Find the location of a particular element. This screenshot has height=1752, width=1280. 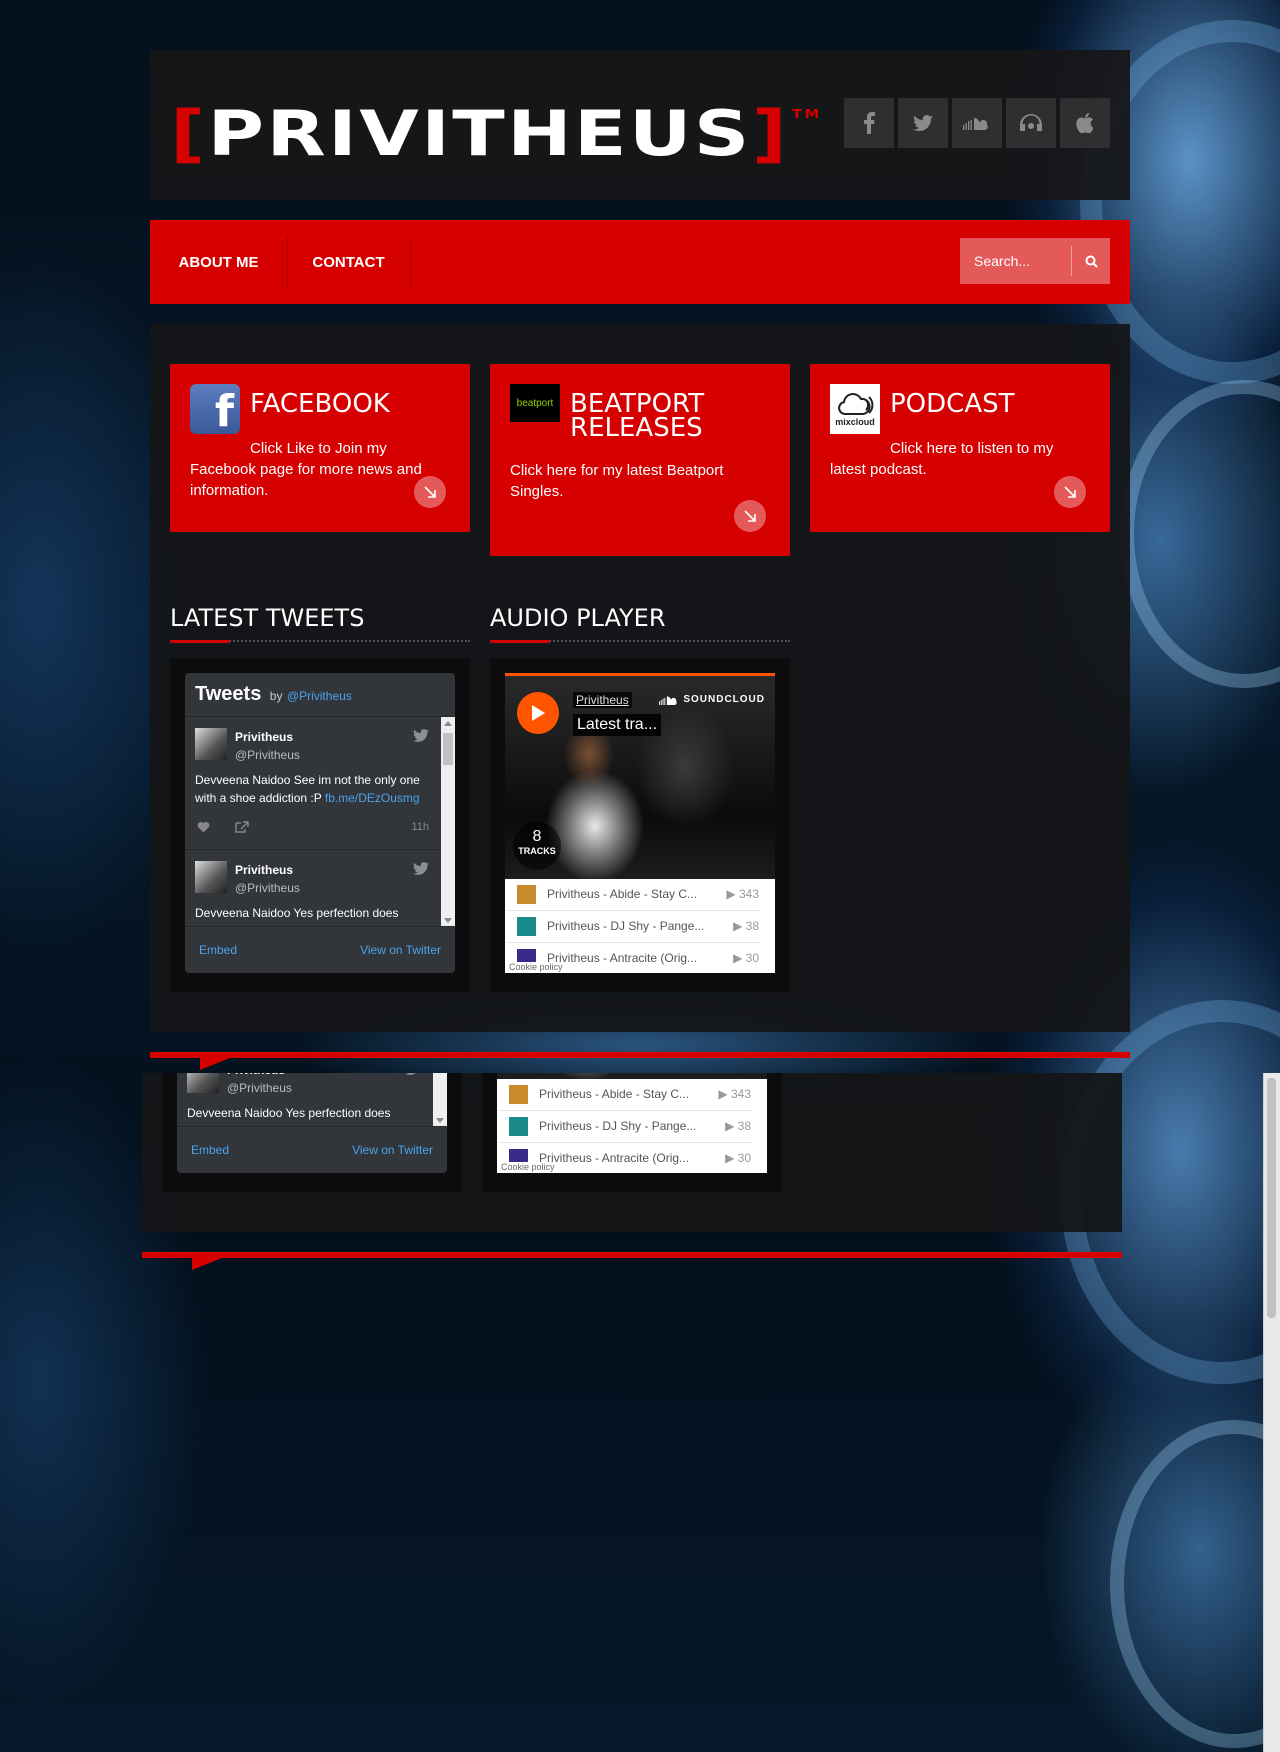

audio-player-heading: AUDIO PLAYER is located at coordinates (640, 623).